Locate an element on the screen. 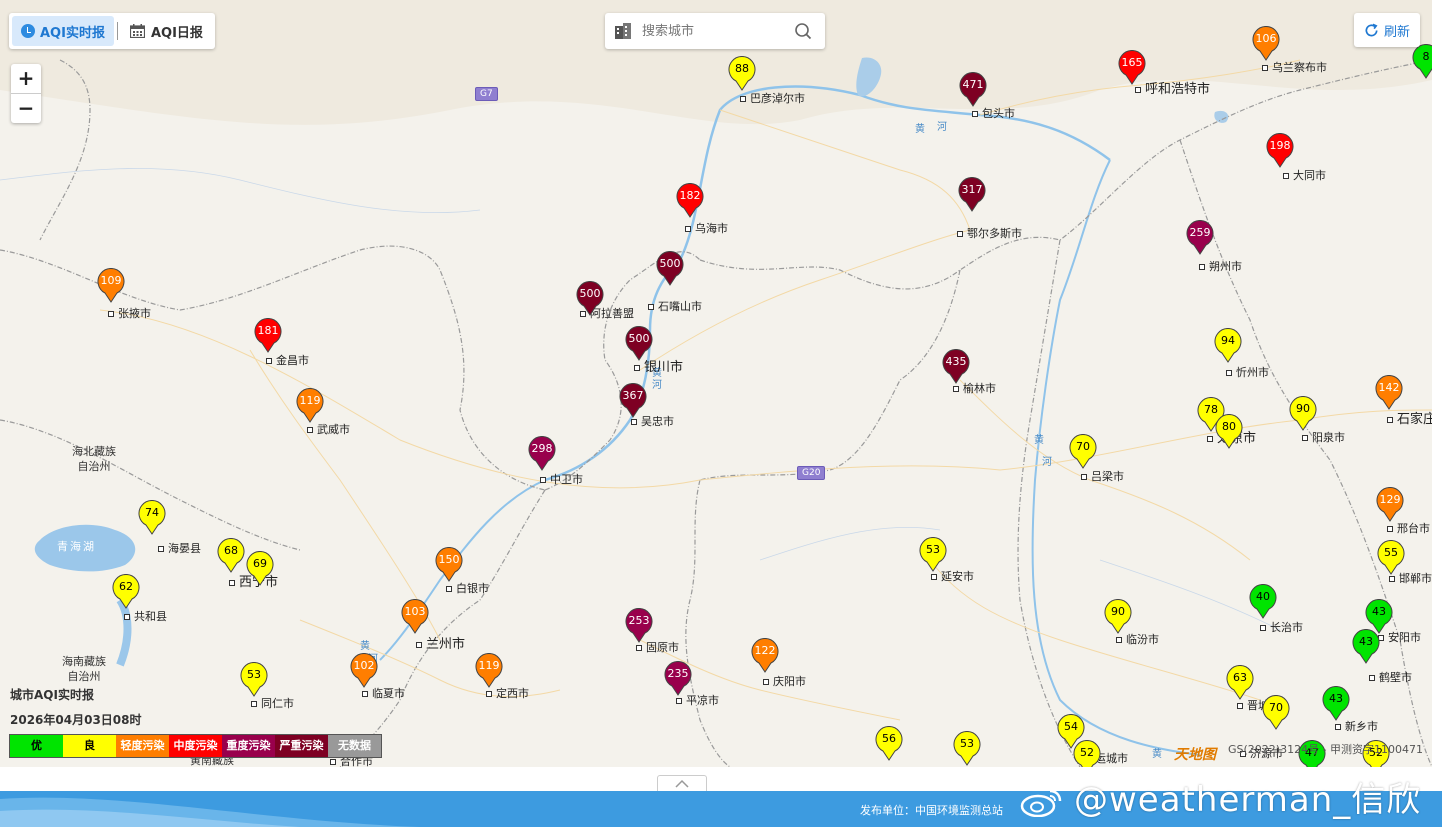  aqi-marker: 298 is located at coordinates (542, 454).